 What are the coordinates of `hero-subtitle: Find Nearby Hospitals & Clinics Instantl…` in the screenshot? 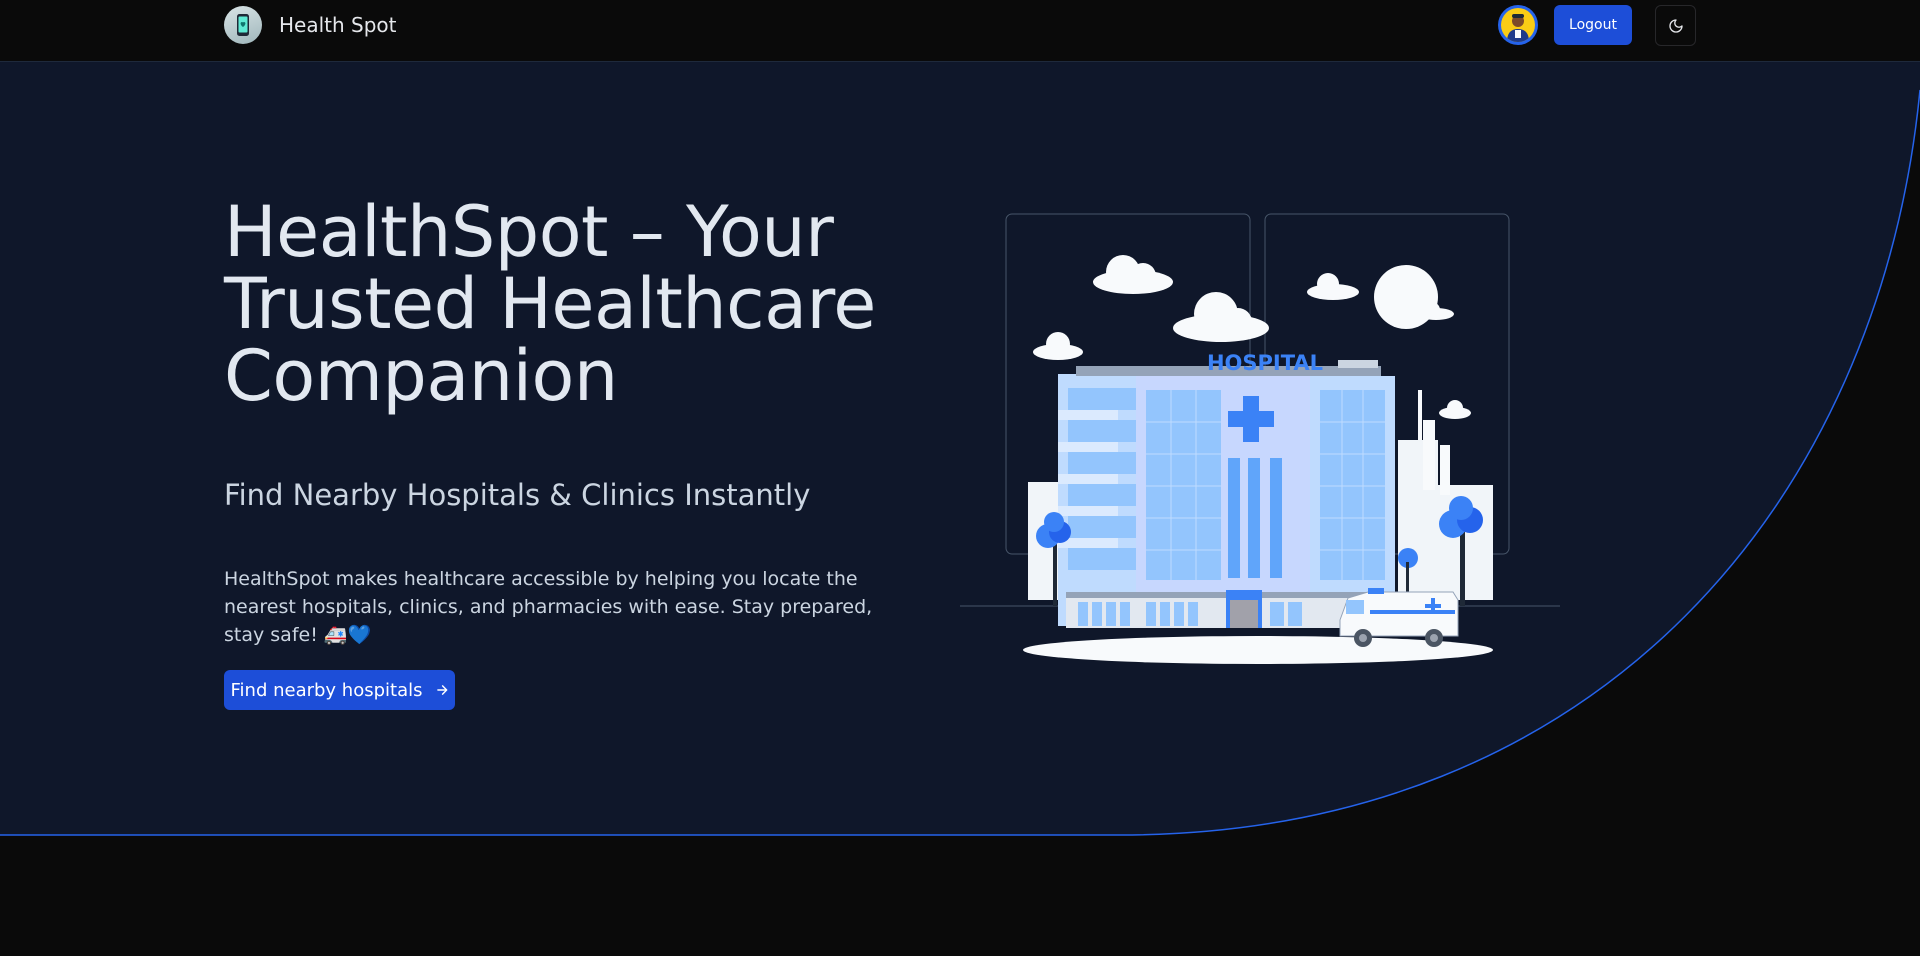 It's located at (517, 495).